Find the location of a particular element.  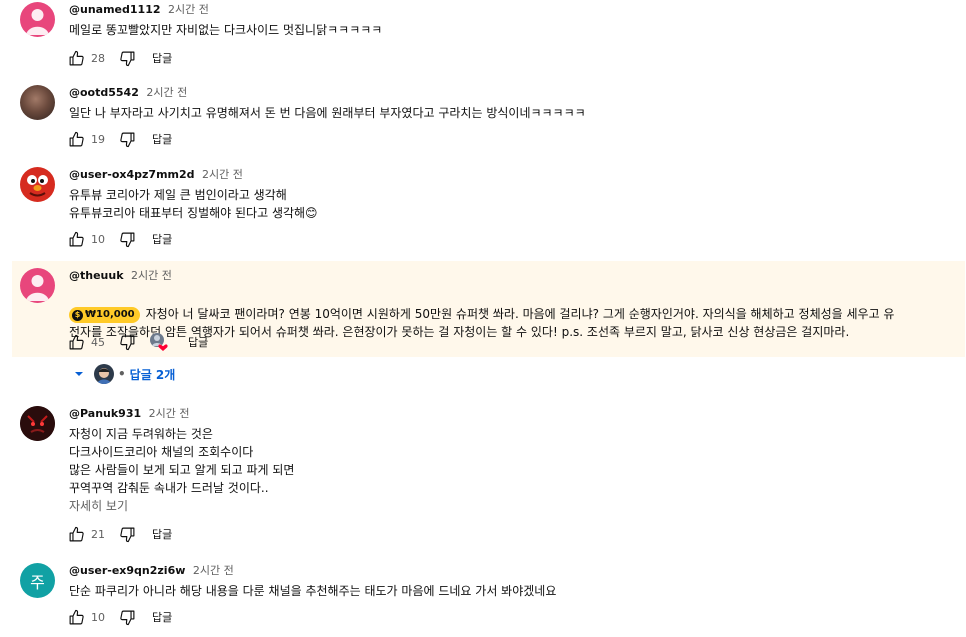

replies-count-label: 답글 2개 is located at coordinates (152, 374).